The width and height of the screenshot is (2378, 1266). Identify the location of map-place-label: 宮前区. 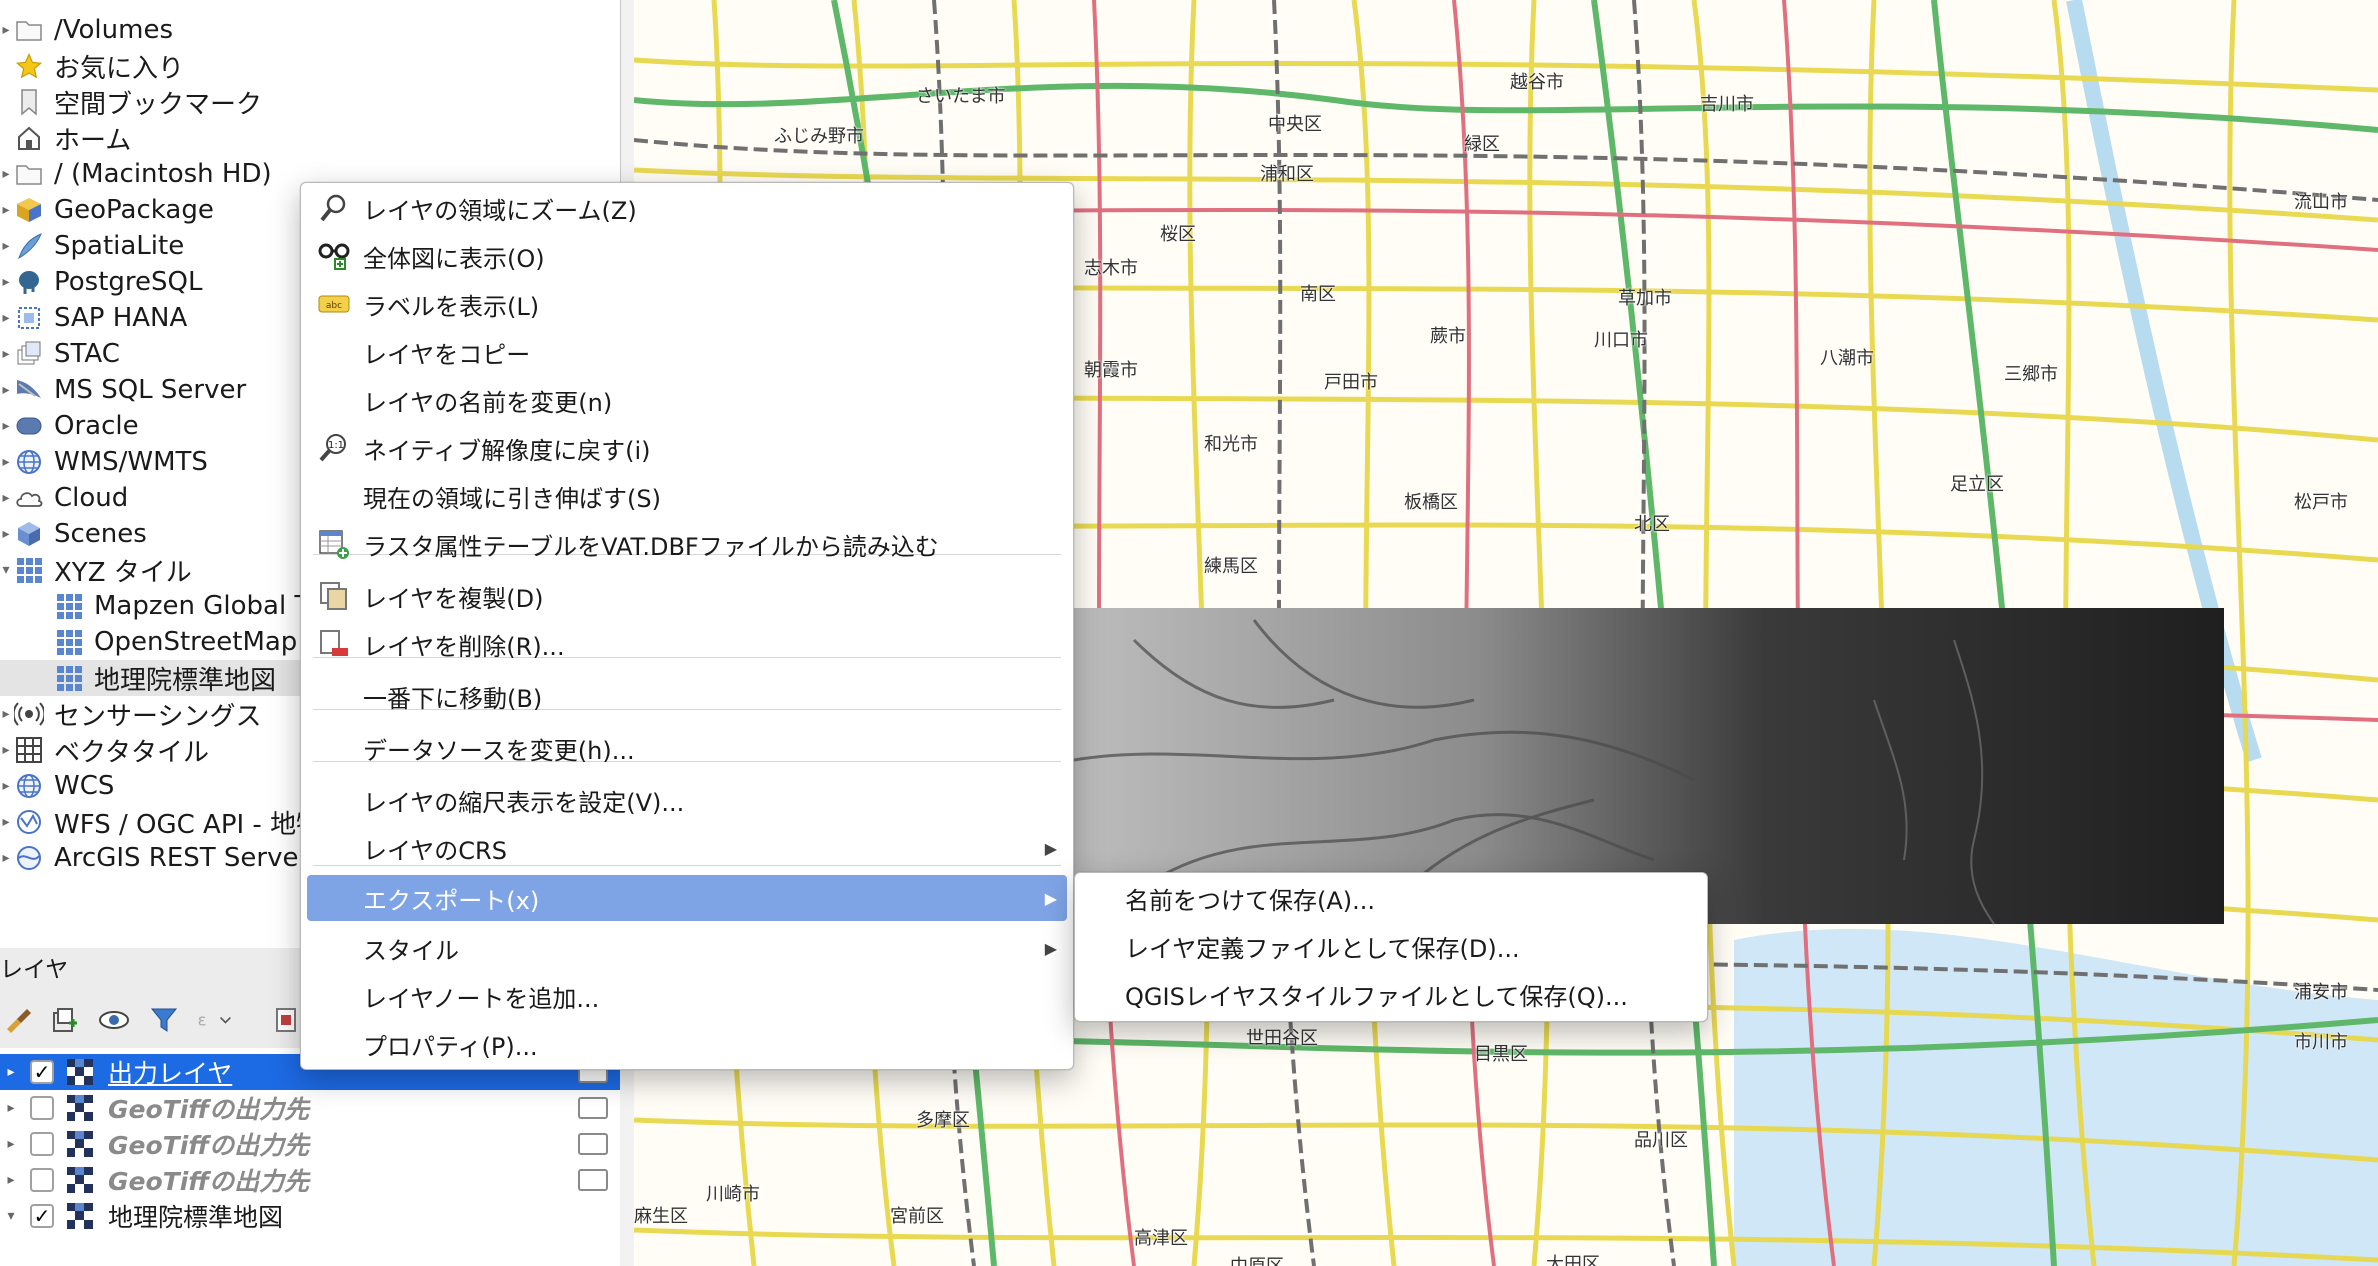
(917, 1216).